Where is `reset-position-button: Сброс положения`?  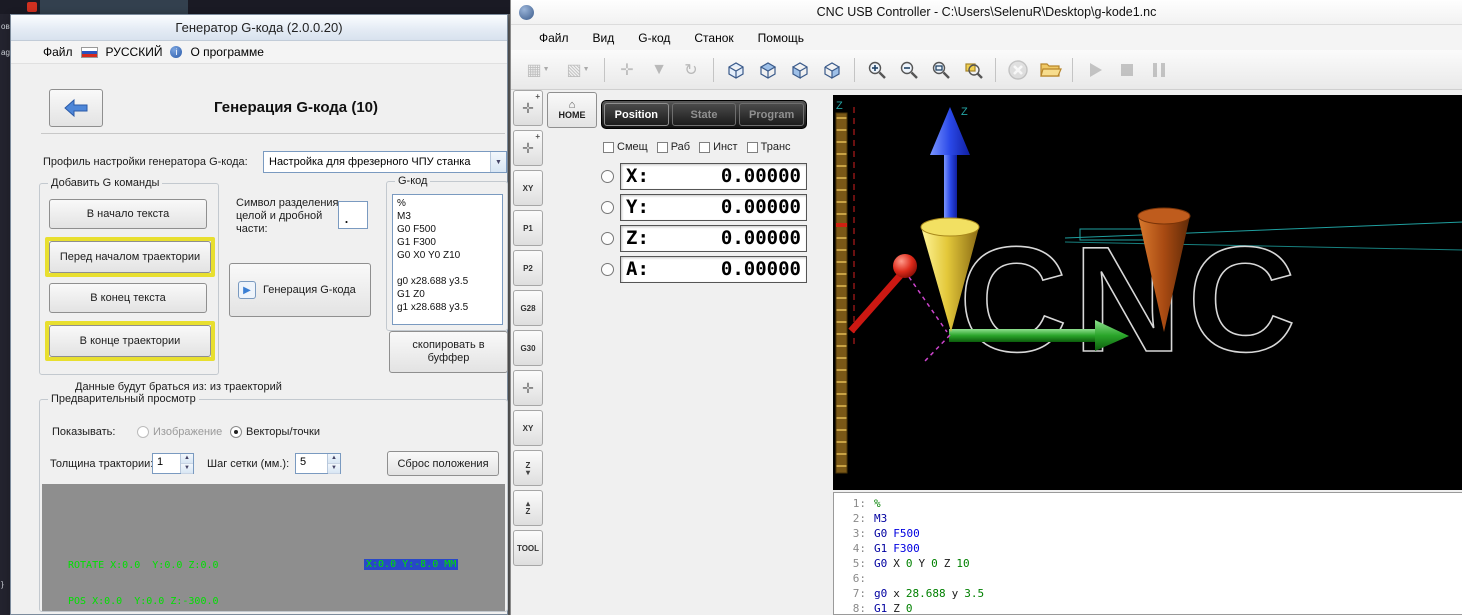 reset-position-button: Сброс положения is located at coordinates (443, 463).